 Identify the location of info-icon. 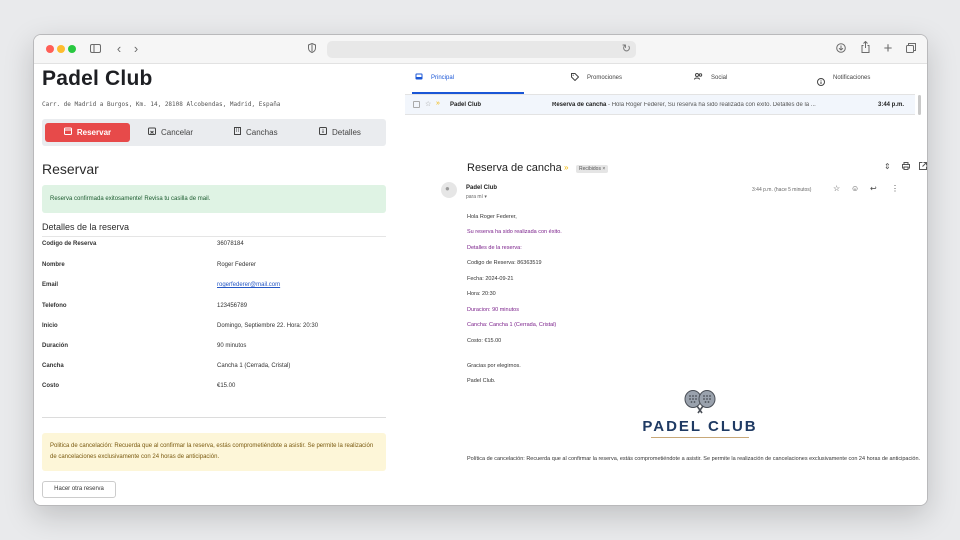
(323, 132).